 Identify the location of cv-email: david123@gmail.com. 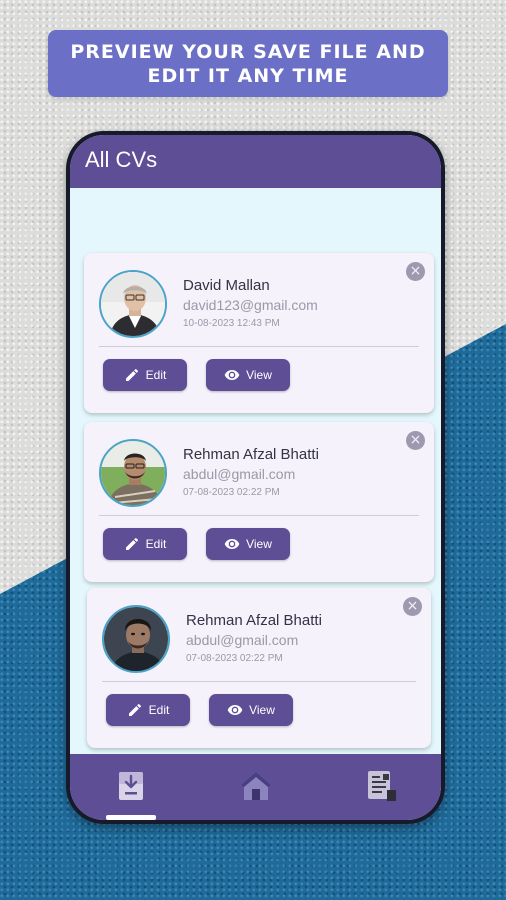
(250, 305).